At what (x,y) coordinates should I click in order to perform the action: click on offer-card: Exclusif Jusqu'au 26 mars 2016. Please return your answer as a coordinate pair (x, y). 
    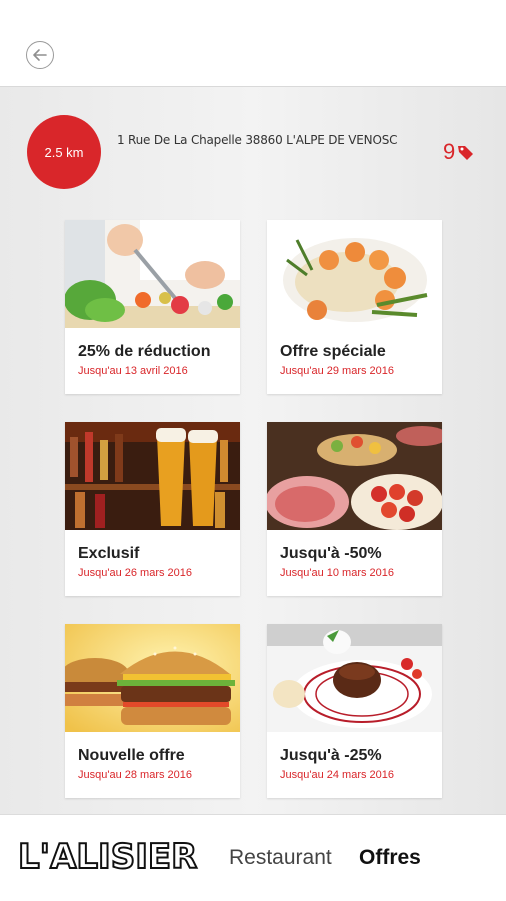
    Looking at the image, I should click on (152, 509).